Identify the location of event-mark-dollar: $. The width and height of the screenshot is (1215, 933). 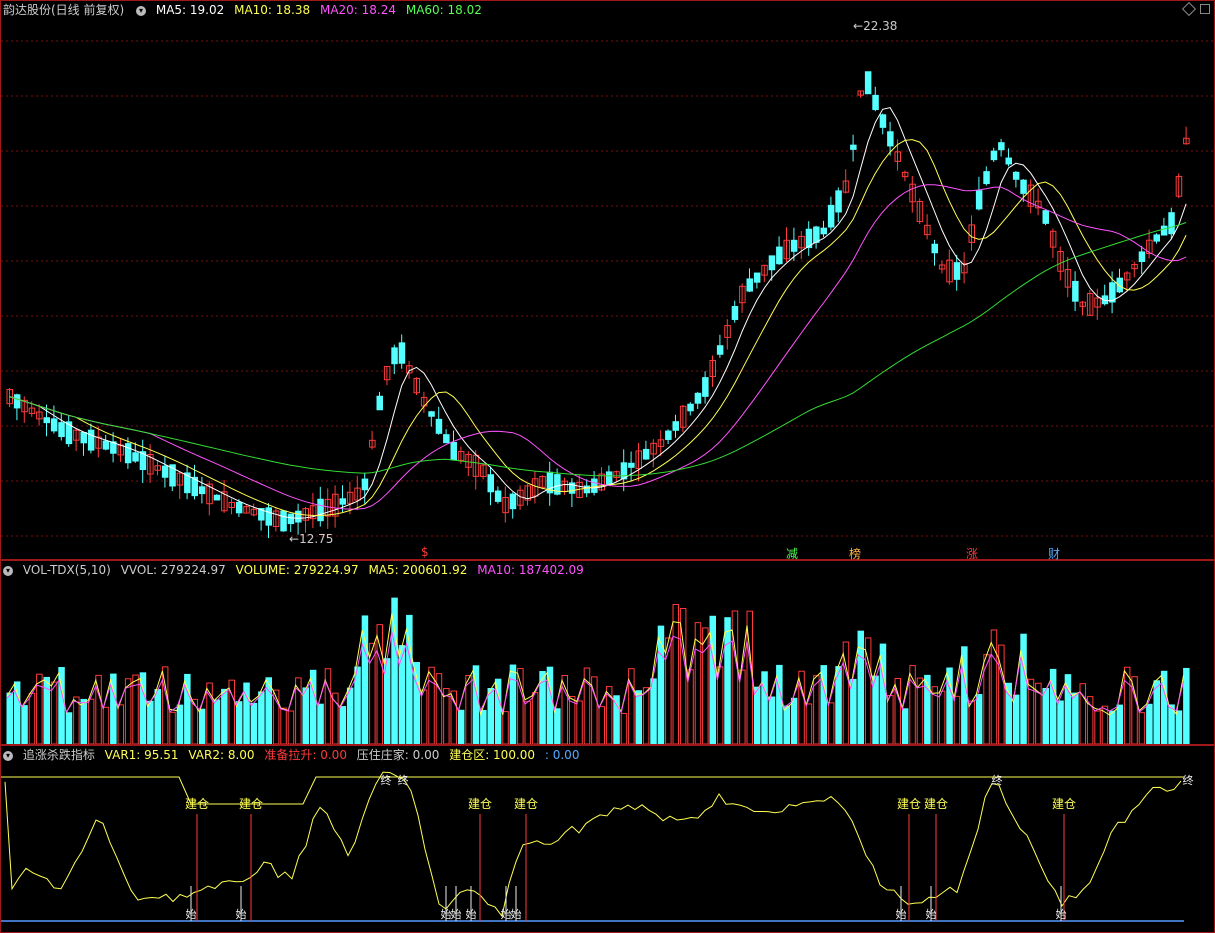
(425, 552).